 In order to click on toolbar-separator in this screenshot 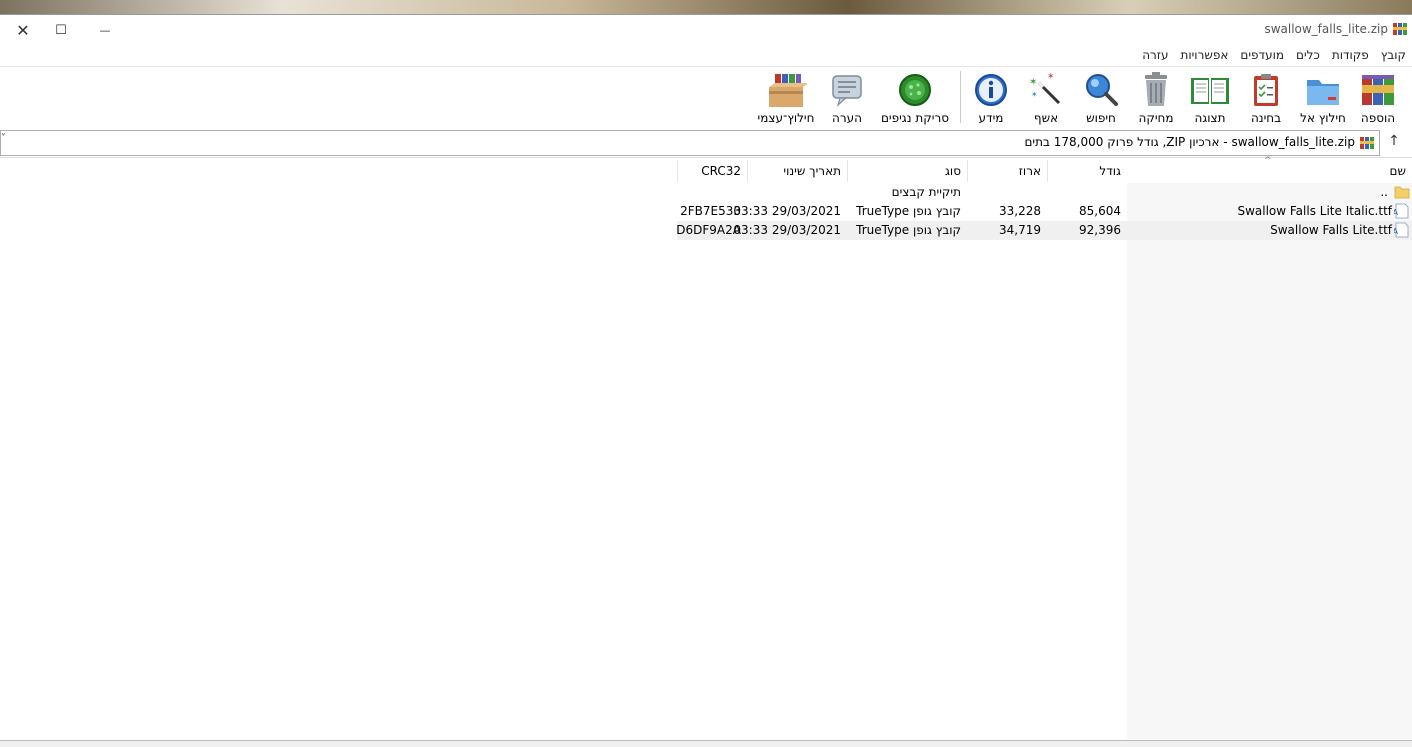, I will do `click(960, 97)`.